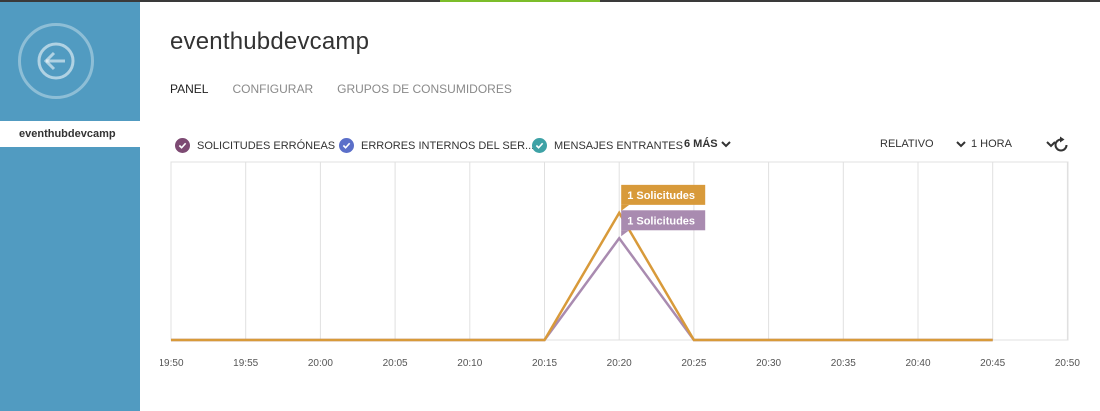  Describe the element at coordinates (395, 363) in the screenshot. I see `x-tick-label: 20:05` at that location.